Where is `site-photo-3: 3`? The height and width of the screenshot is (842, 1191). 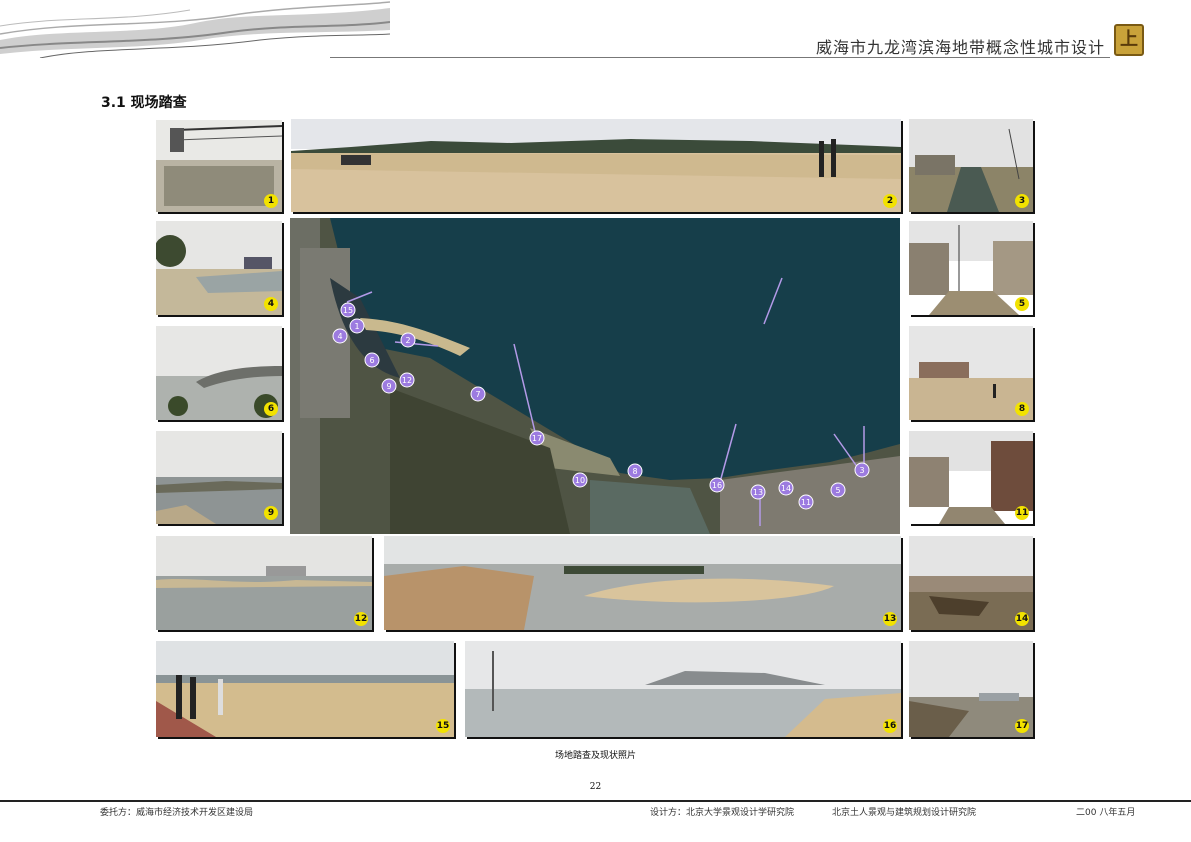 site-photo-3: 3 is located at coordinates (971, 165).